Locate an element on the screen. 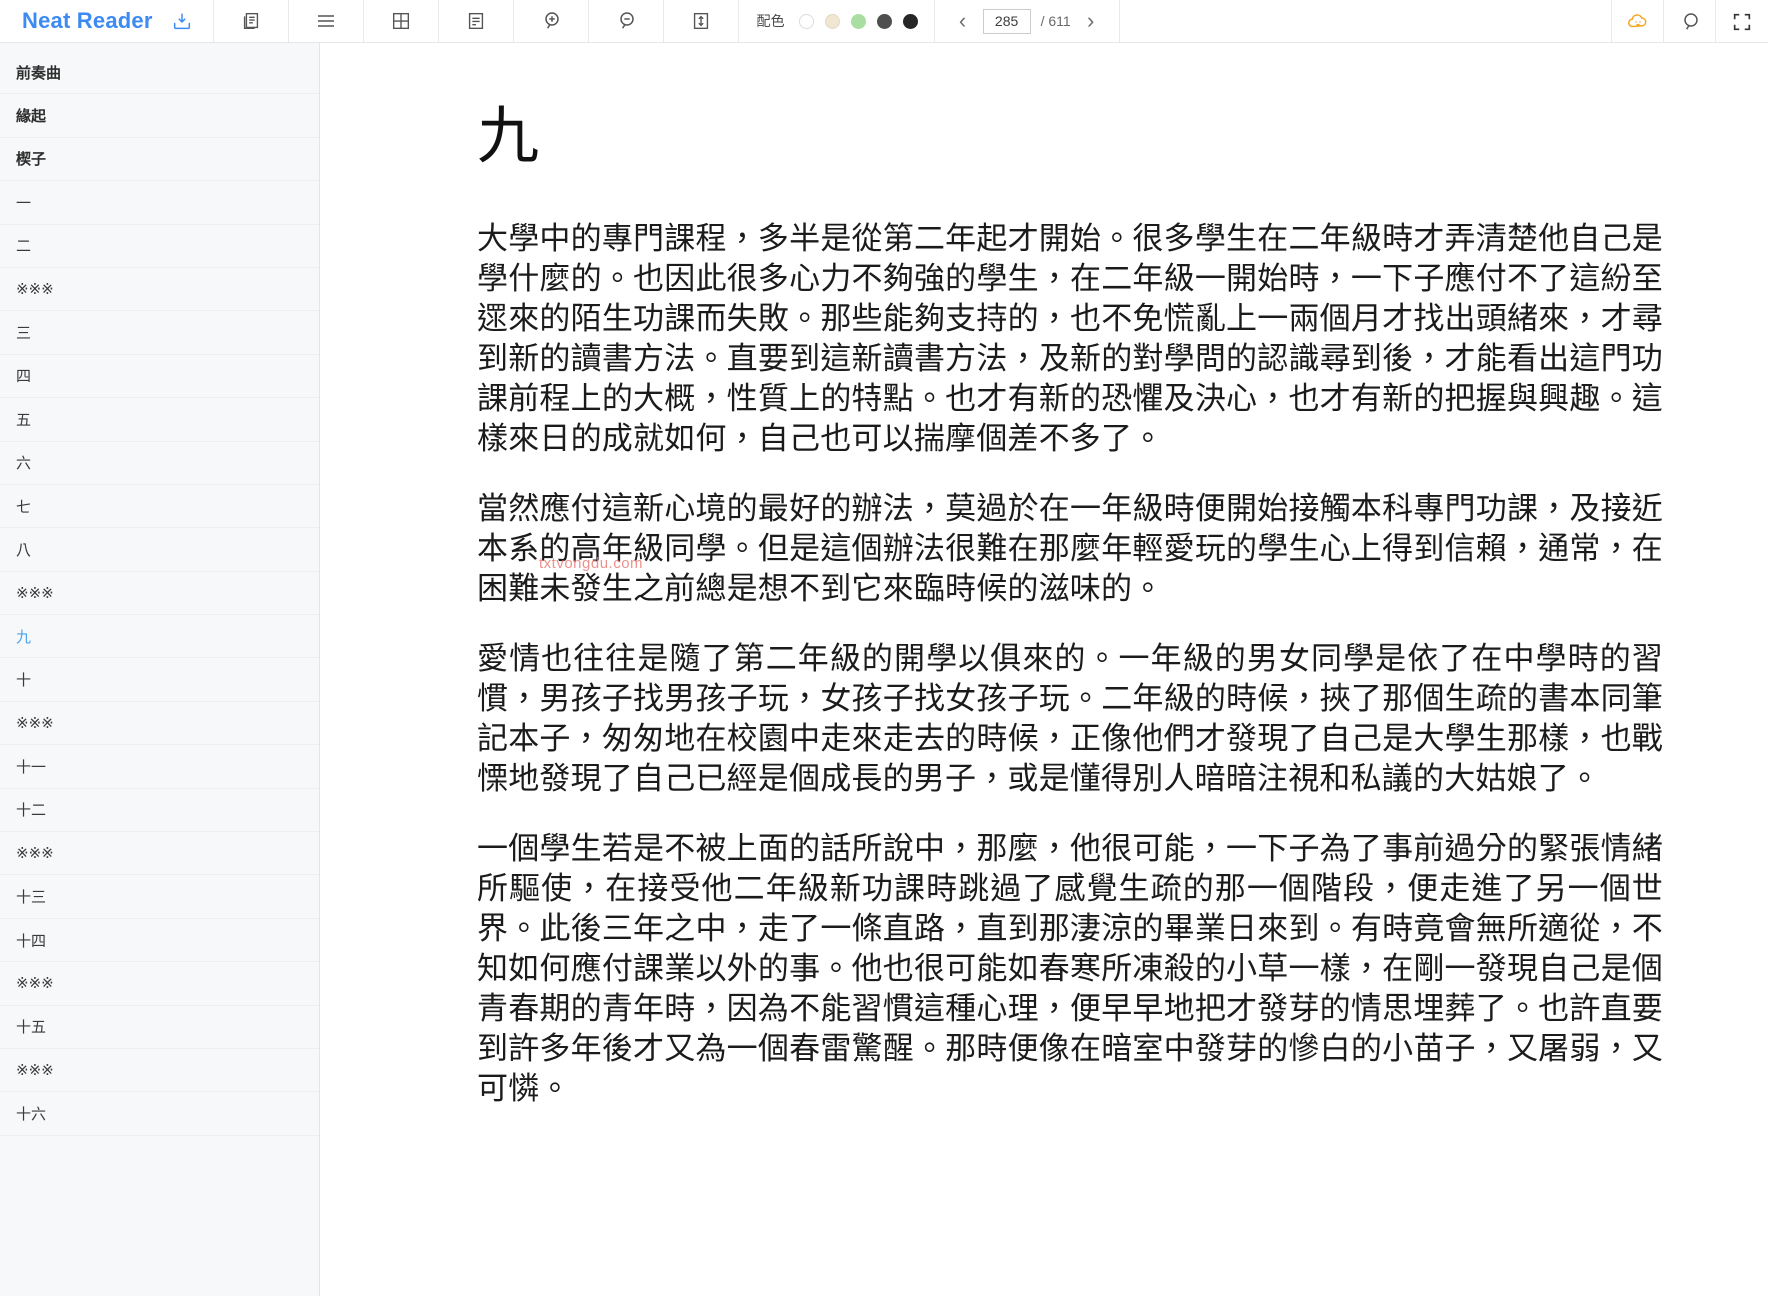 Image resolution: width=1768 pixels, height=1296 pixels. toc-item: 三 is located at coordinates (159, 333).